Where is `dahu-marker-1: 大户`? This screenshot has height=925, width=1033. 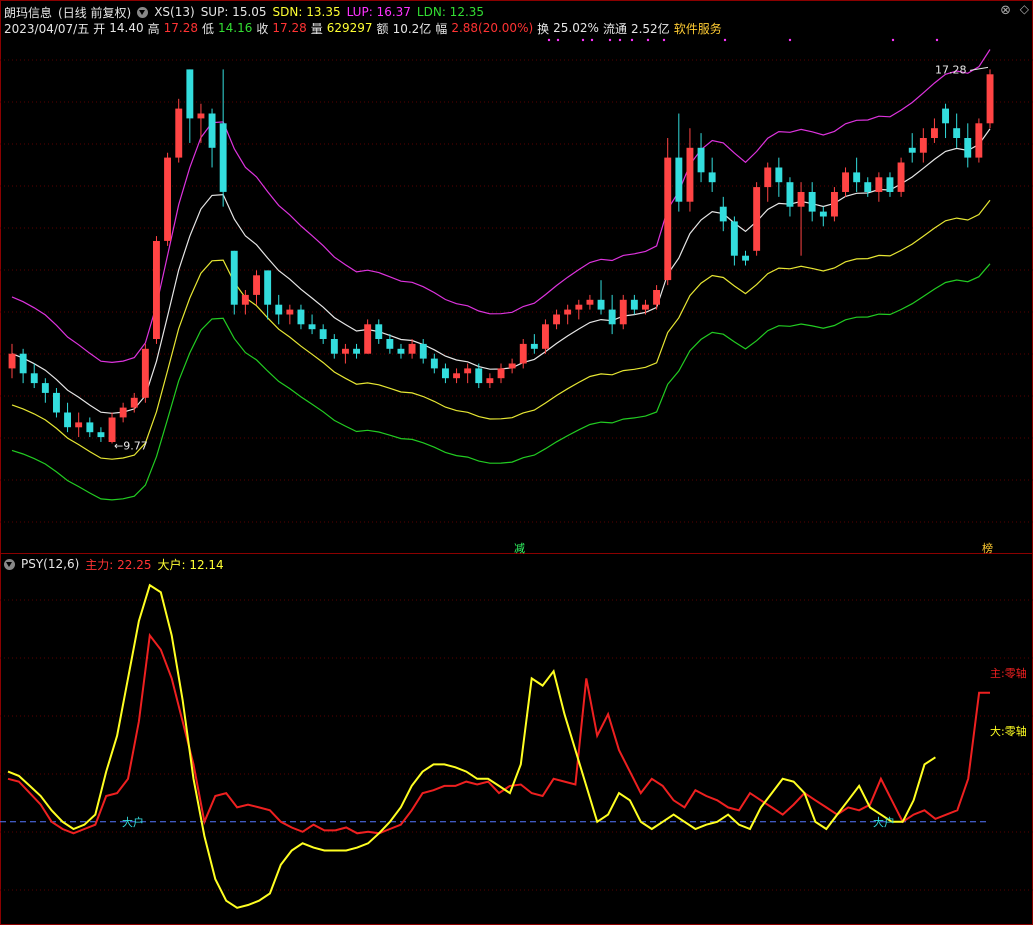 dahu-marker-1: 大户 is located at coordinates (133, 822).